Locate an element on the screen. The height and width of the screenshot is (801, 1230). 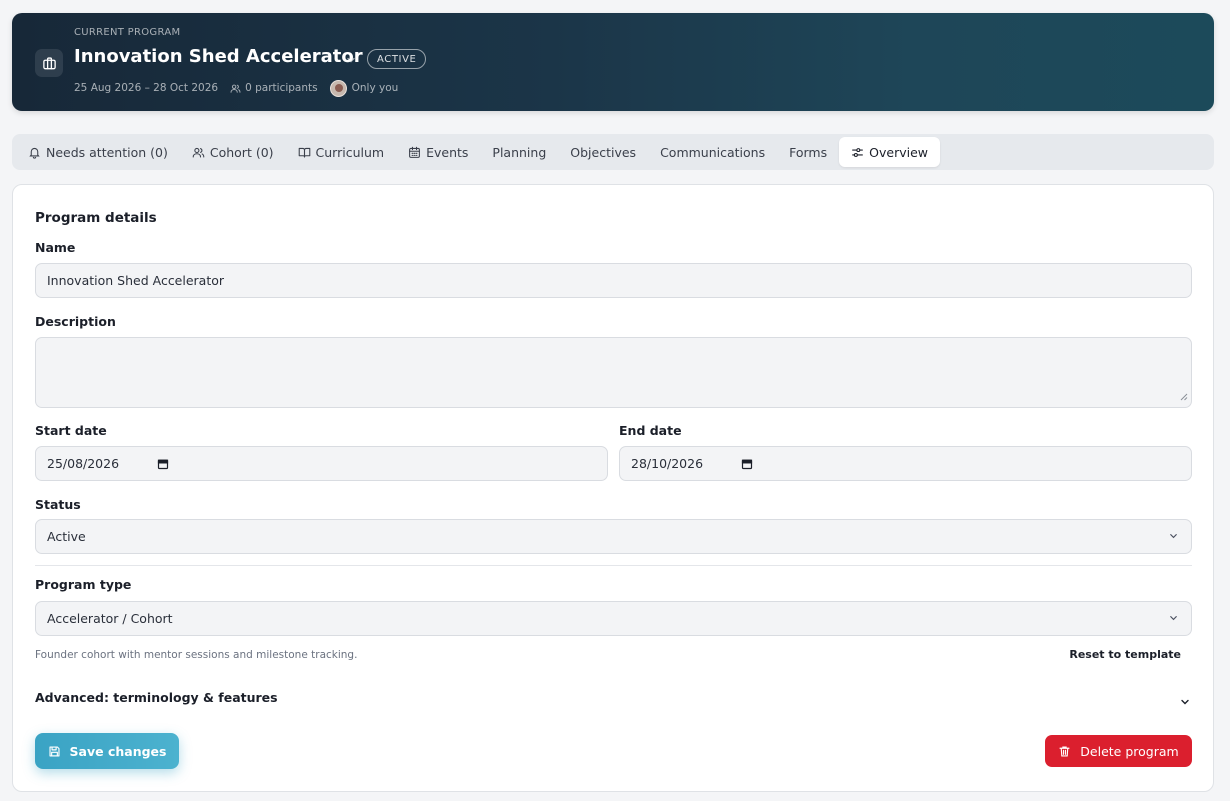
advanced-toggle: Advanced: terminology & features is located at coordinates (156, 697).